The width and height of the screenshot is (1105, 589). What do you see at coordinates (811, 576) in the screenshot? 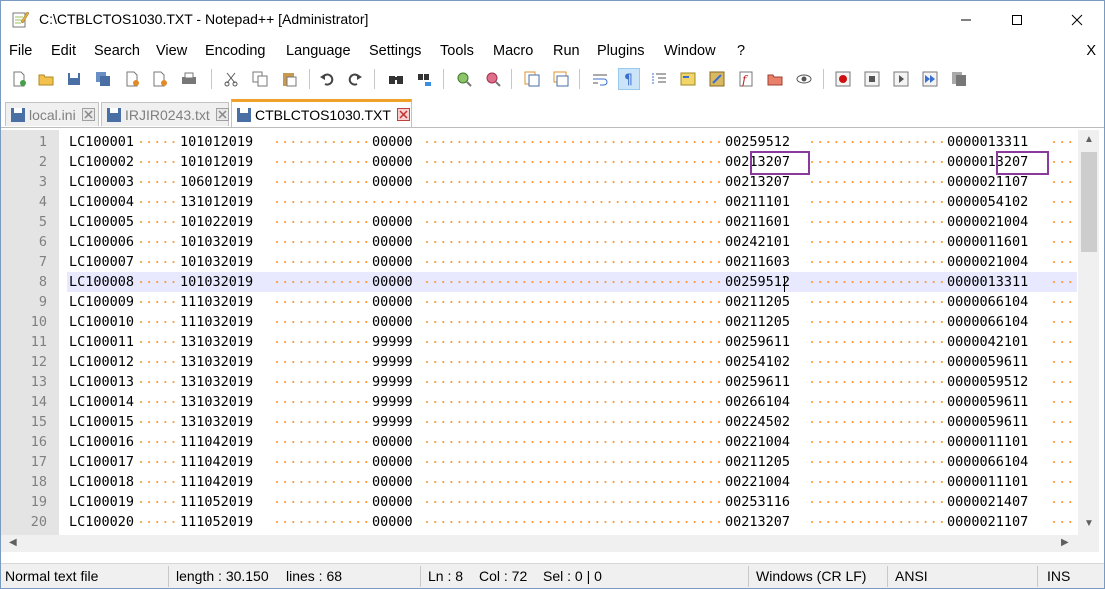
I see `status-eol: Windows (CR LF)` at bounding box center [811, 576].